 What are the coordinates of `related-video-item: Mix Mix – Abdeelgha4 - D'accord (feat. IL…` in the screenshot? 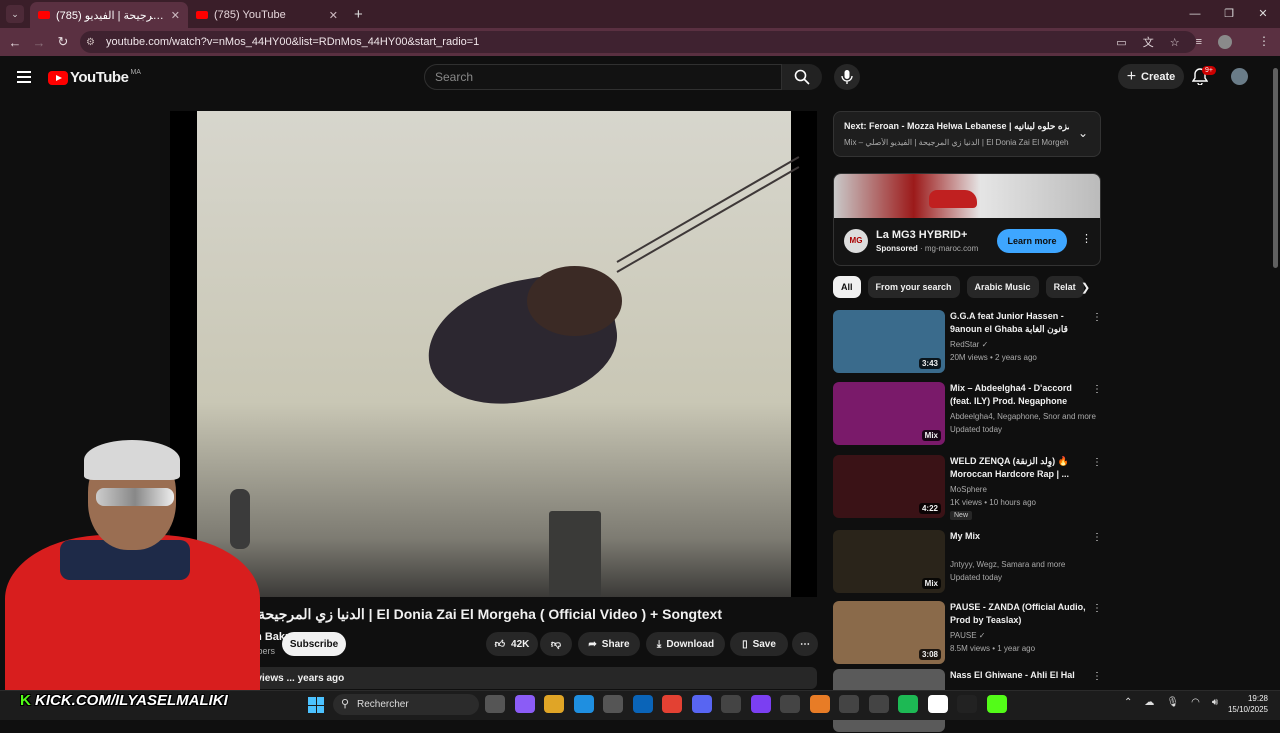 It's located at (968, 414).